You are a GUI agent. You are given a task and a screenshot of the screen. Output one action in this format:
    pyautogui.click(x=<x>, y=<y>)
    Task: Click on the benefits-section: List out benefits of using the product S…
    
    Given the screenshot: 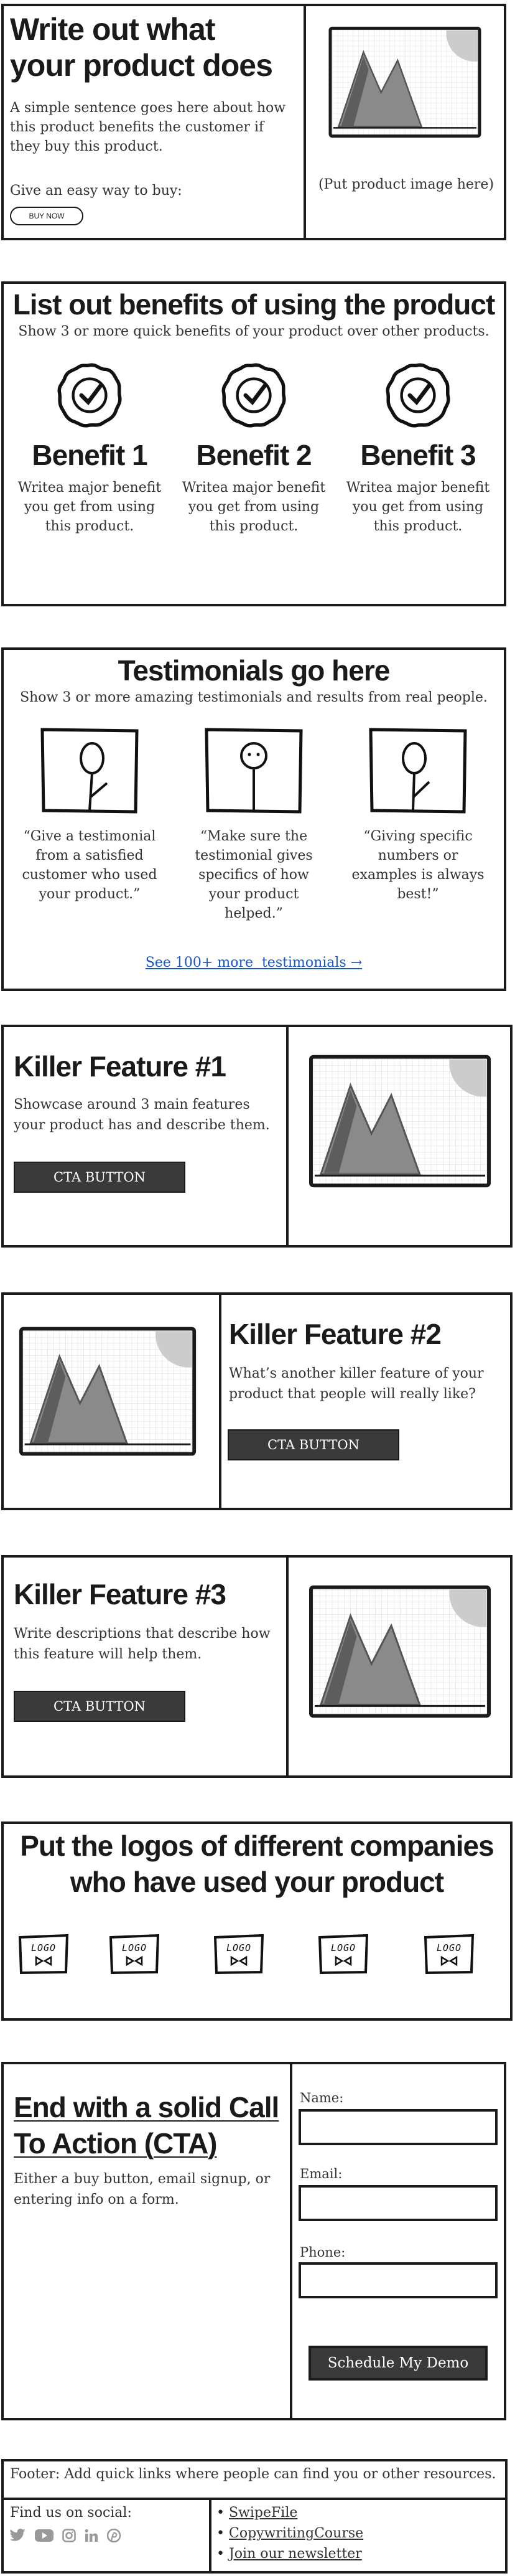 What is the action you would take?
    pyautogui.click(x=253, y=443)
    